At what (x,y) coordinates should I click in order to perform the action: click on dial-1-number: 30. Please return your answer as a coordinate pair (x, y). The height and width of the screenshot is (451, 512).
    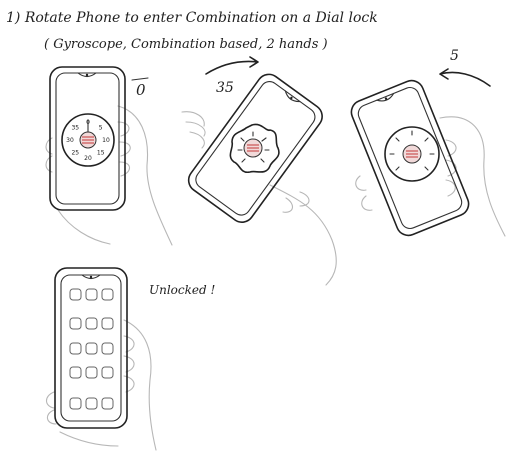
    Looking at the image, I should click on (70, 140).